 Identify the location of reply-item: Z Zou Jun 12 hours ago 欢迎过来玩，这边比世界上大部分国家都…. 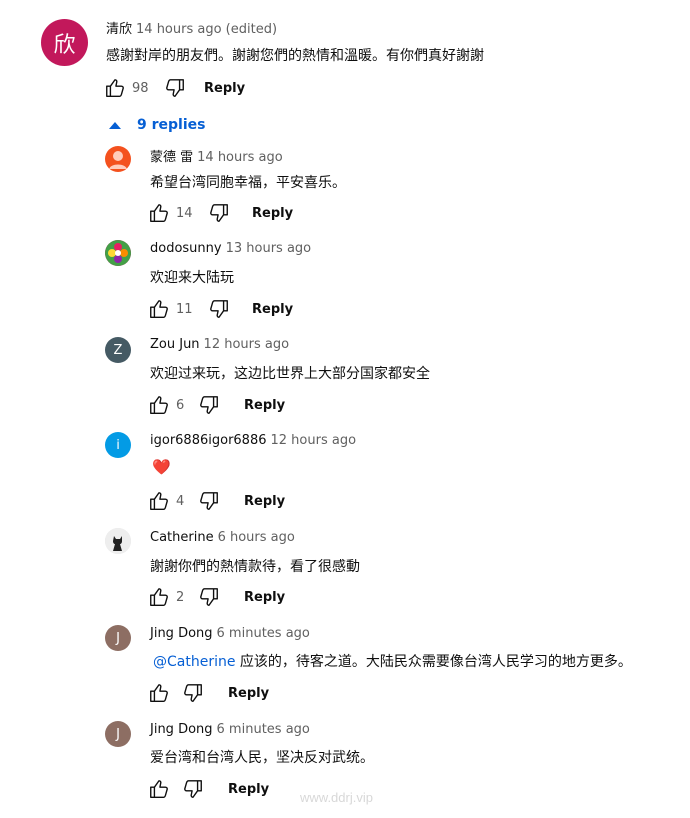
(345, 380).